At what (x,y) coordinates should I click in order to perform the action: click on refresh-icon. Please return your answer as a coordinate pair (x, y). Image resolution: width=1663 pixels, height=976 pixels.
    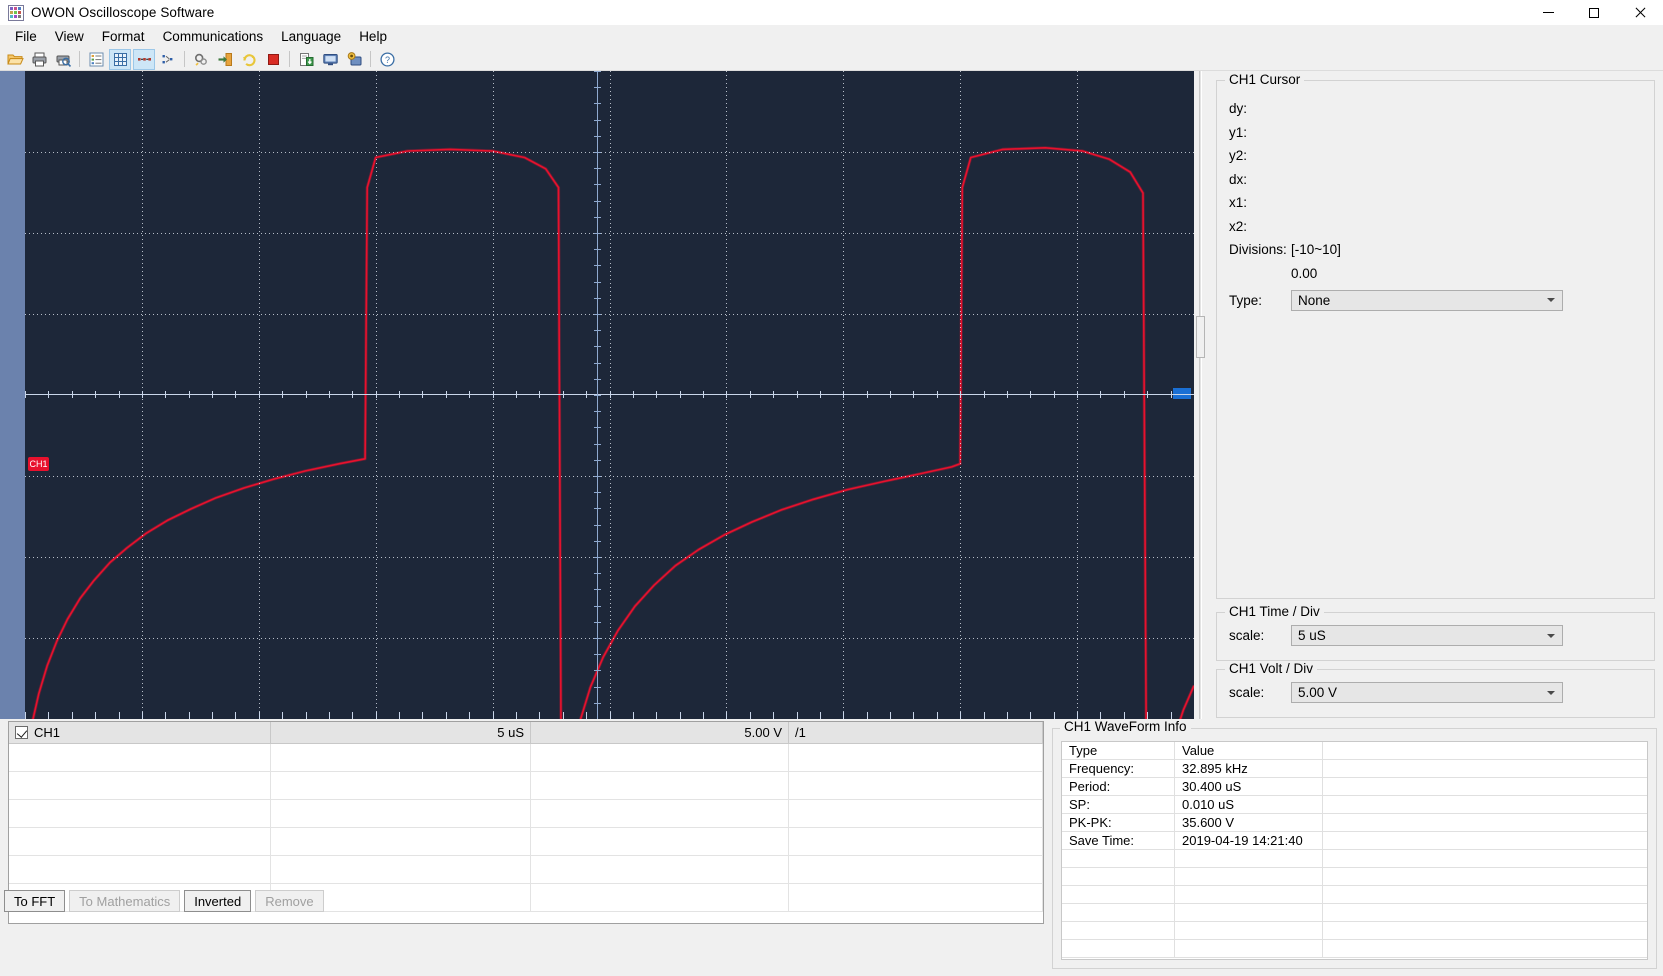
    Looking at the image, I should click on (249, 59).